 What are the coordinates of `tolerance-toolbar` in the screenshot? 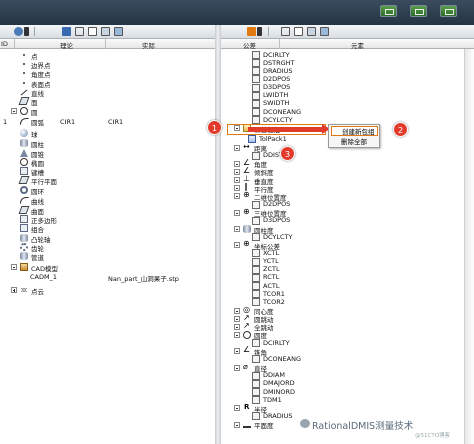 It's located at (347, 32).